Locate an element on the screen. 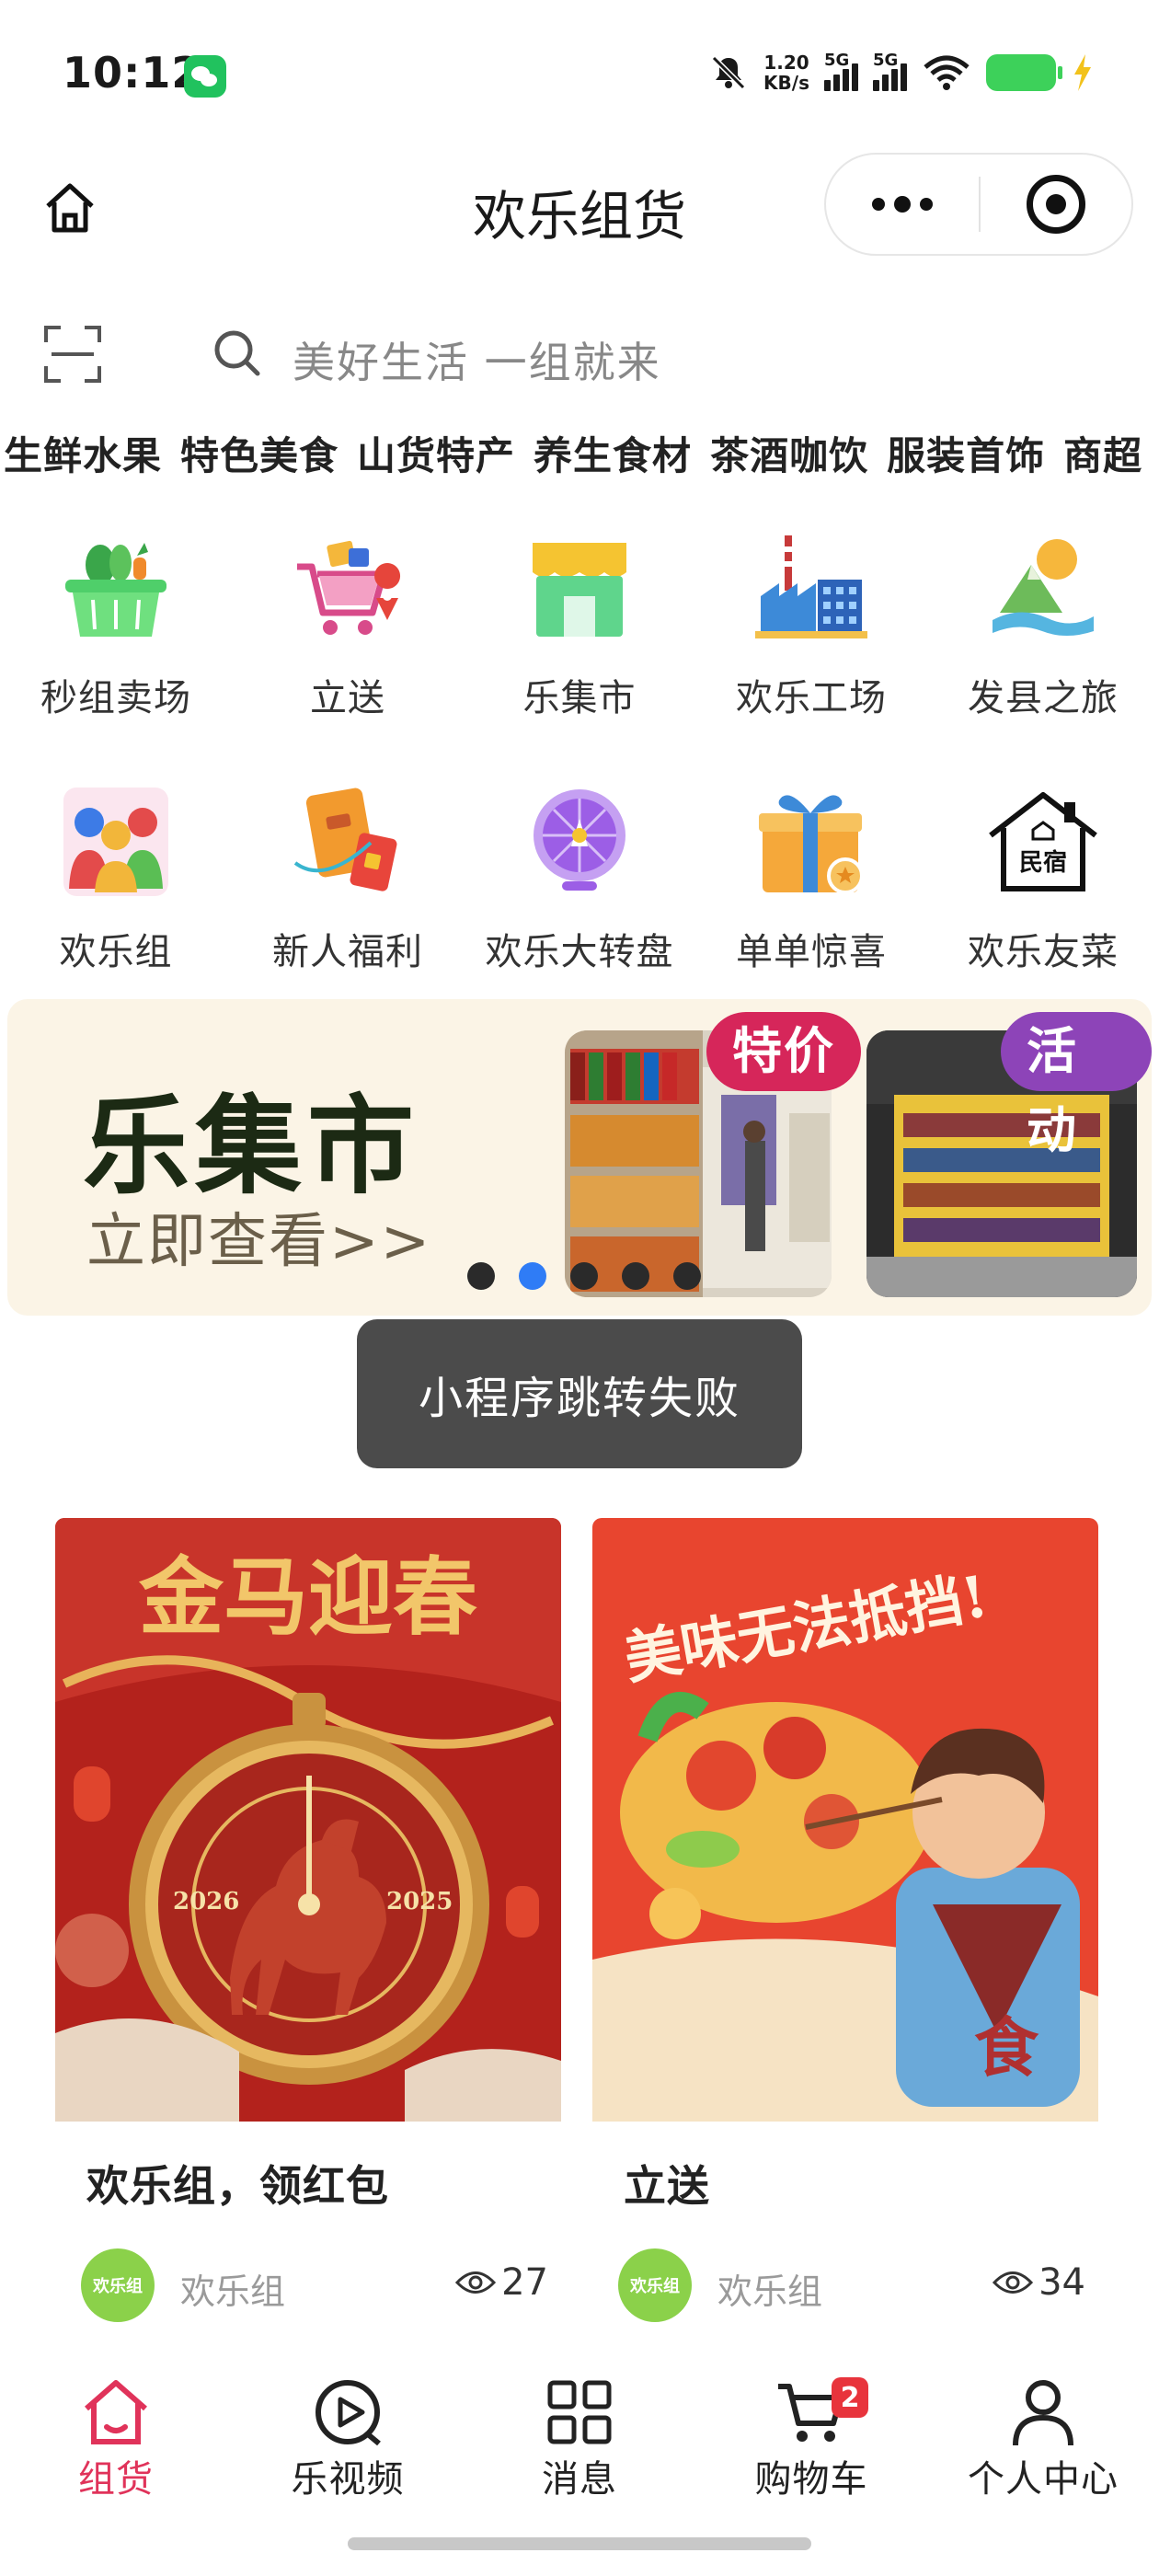 The height and width of the screenshot is (2576, 1159). view-count: 27 is located at coordinates (501, 2282).